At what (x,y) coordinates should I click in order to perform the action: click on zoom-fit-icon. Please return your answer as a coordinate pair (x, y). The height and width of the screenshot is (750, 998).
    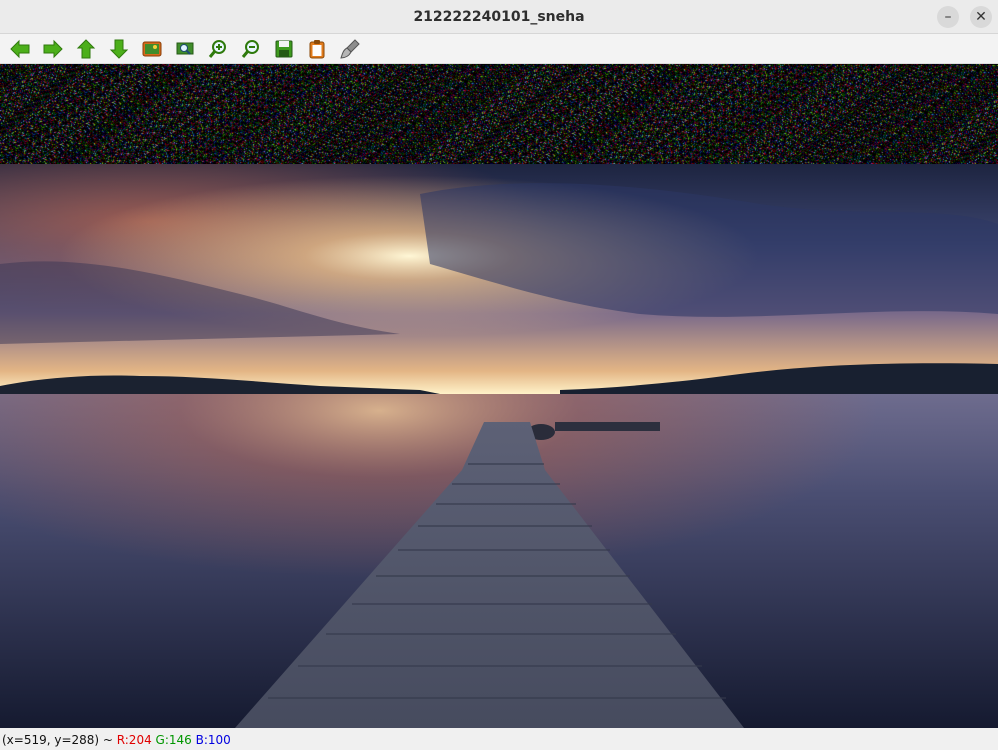
    Looking at the image, I should click on (185, 48).